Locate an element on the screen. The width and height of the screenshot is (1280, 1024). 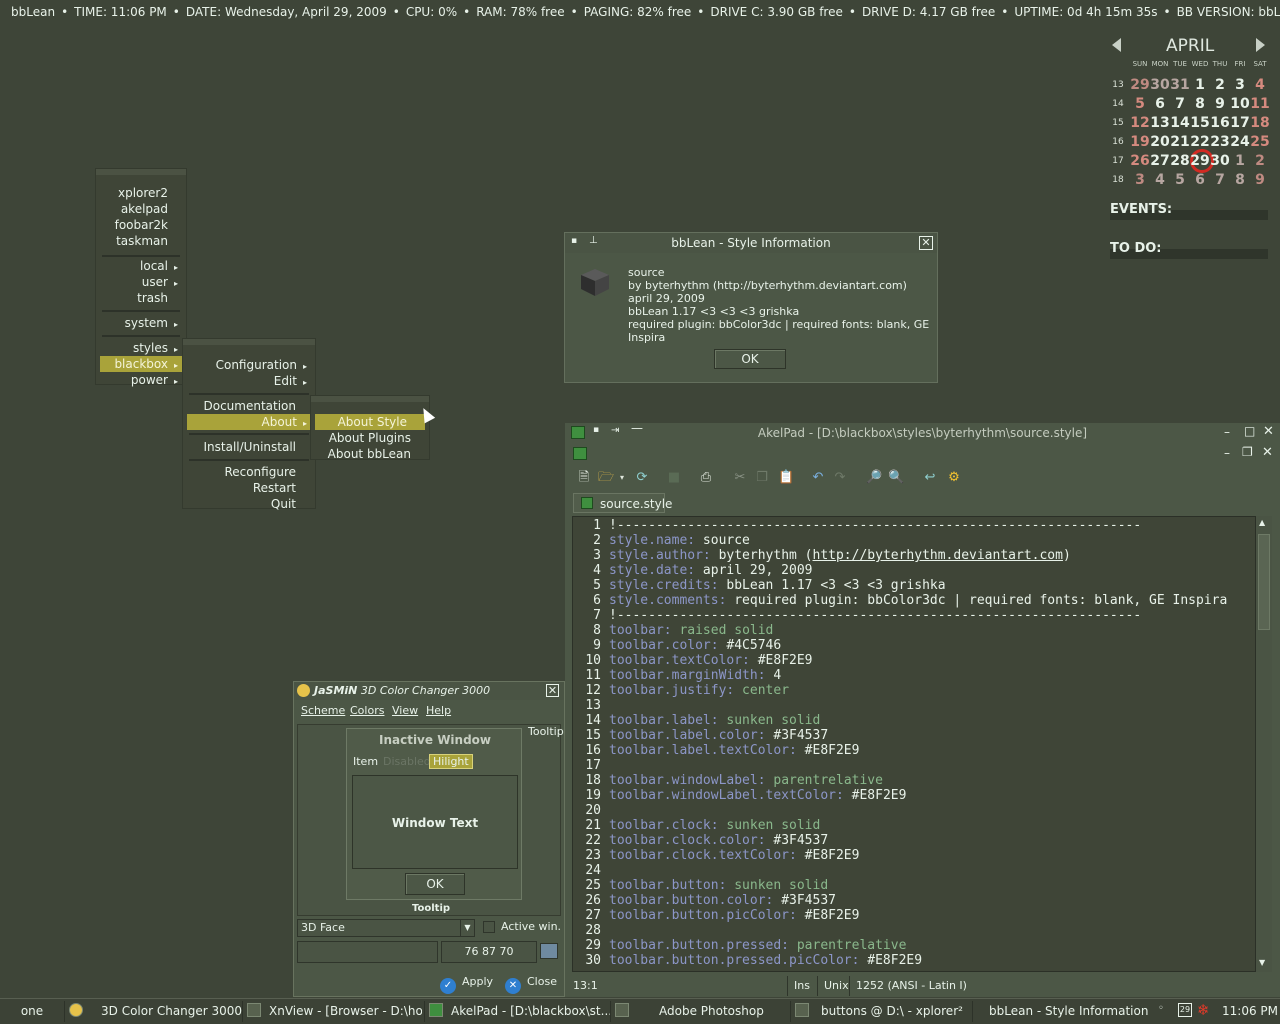
chevron-down-icon: ▼ is located at coordinates (467, 928).